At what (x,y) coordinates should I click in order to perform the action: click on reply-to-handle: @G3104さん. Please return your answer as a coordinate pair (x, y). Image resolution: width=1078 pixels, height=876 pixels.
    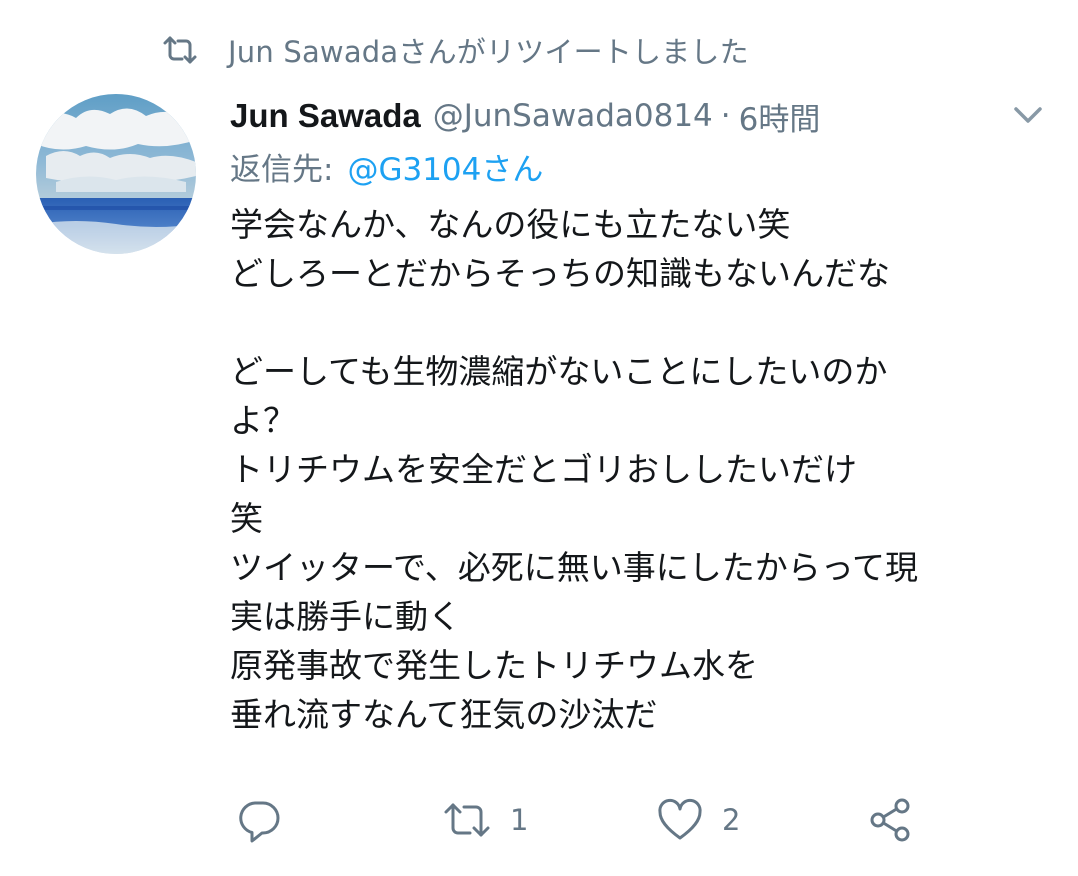
    Looking at the image, I should click on (445, 166).